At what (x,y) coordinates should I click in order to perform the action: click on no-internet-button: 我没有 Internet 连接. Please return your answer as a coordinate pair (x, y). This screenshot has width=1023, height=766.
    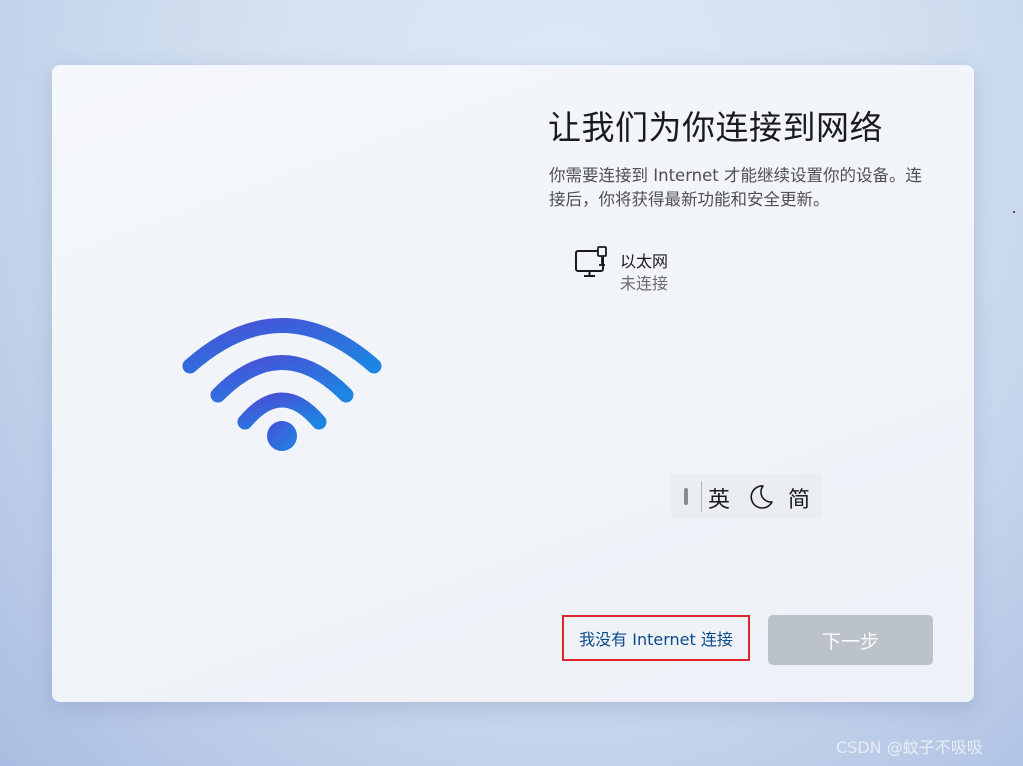
    Looking at the image, I should click on (656, 638).